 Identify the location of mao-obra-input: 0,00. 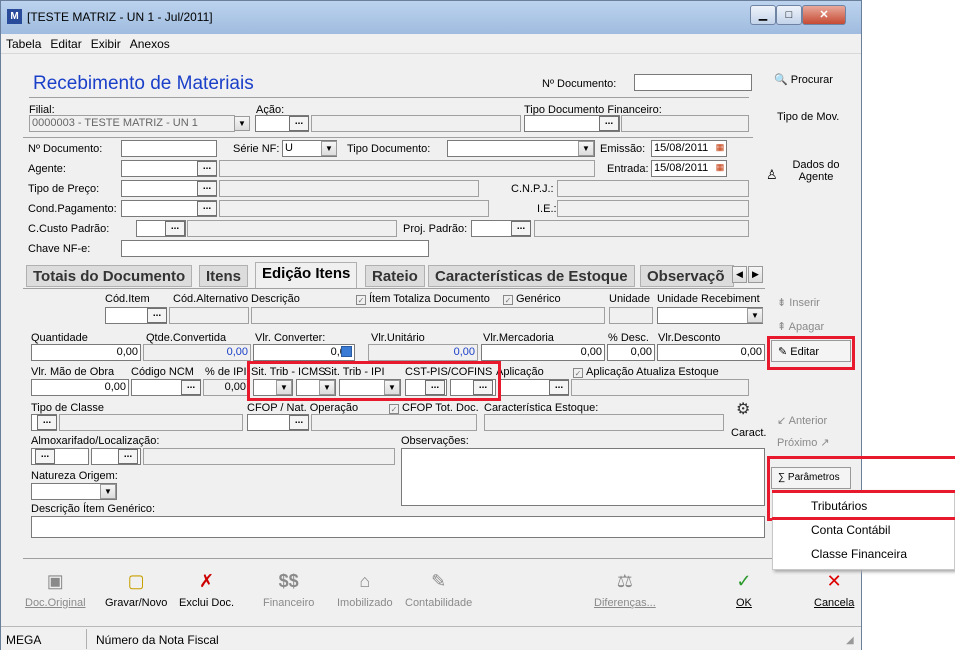
(80, 387).